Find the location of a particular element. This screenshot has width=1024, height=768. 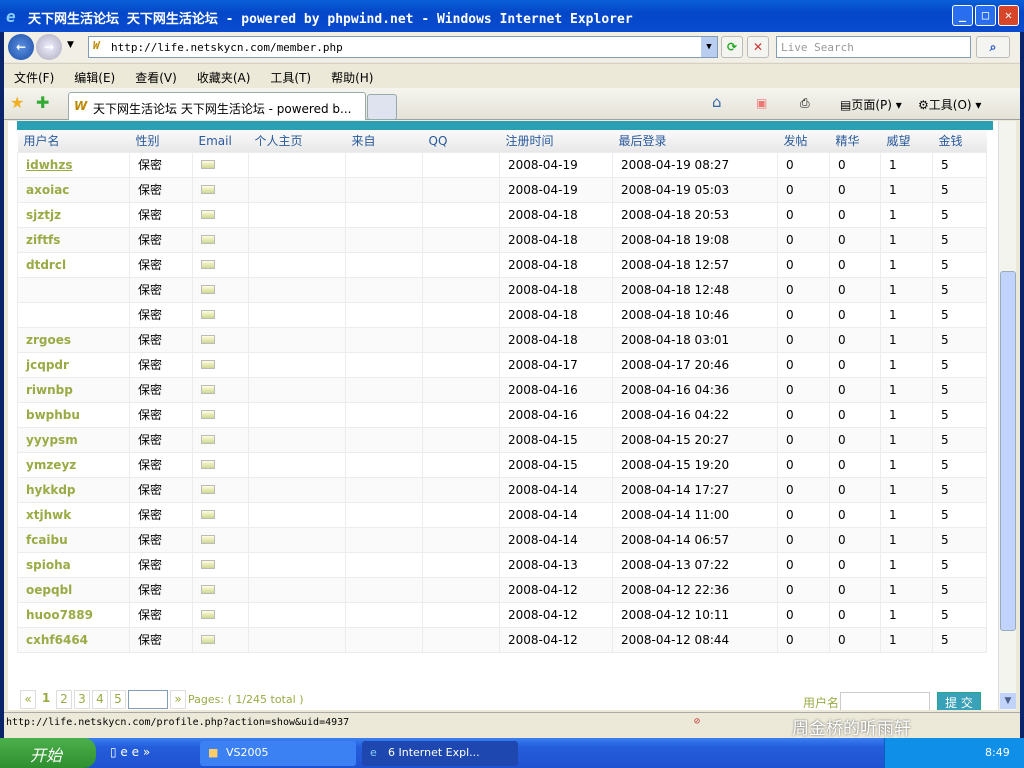

cell-user: cxhf6464 is located at coordinates (73, 639).